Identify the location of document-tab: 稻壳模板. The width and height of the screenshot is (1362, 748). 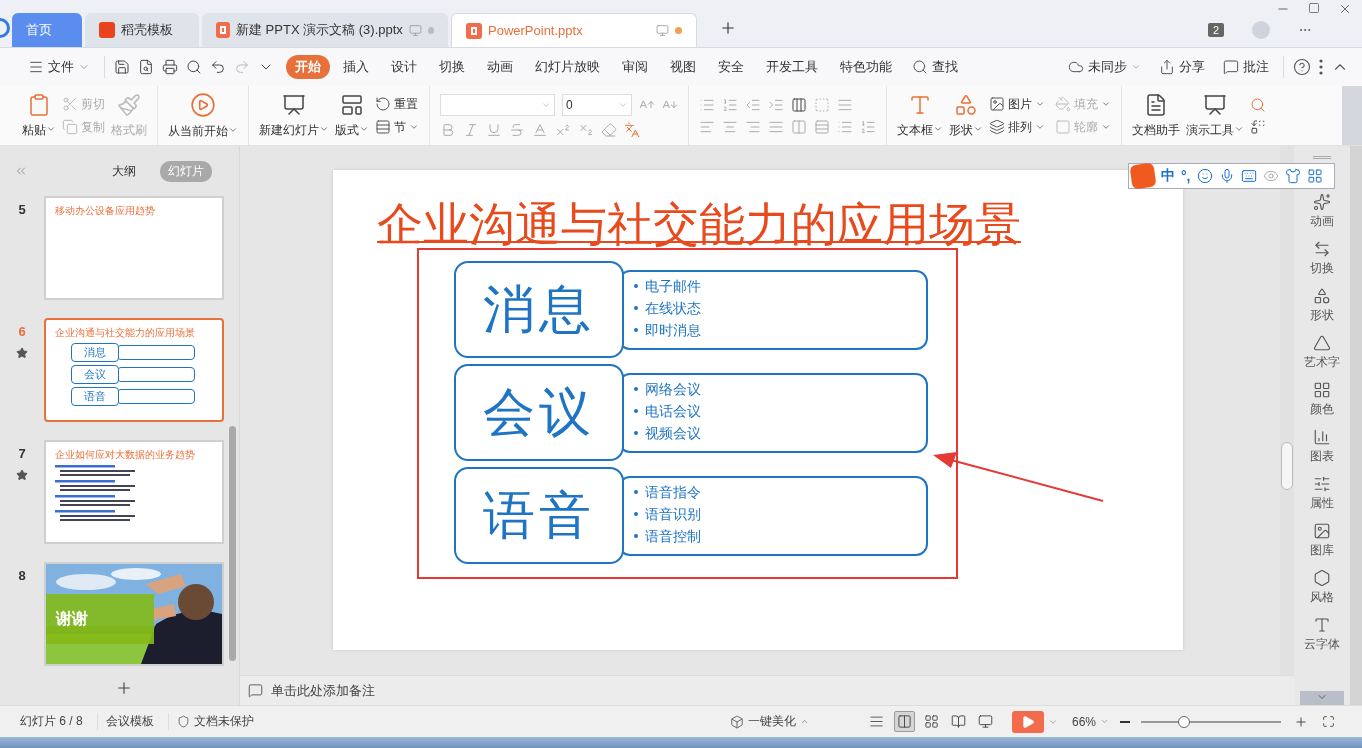
(142, 30).